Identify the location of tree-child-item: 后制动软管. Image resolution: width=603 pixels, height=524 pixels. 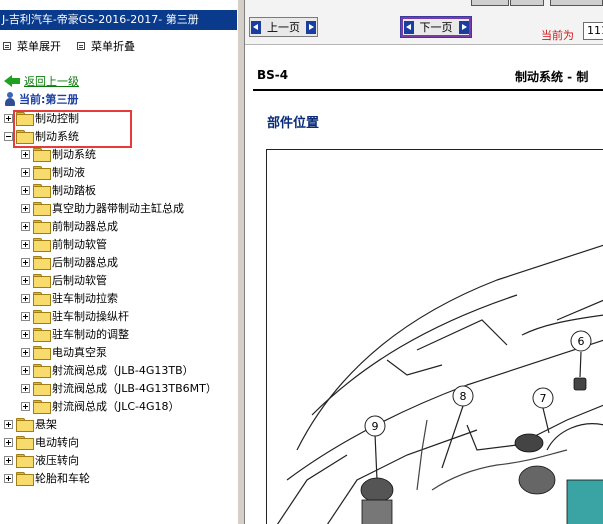
(64, 280).